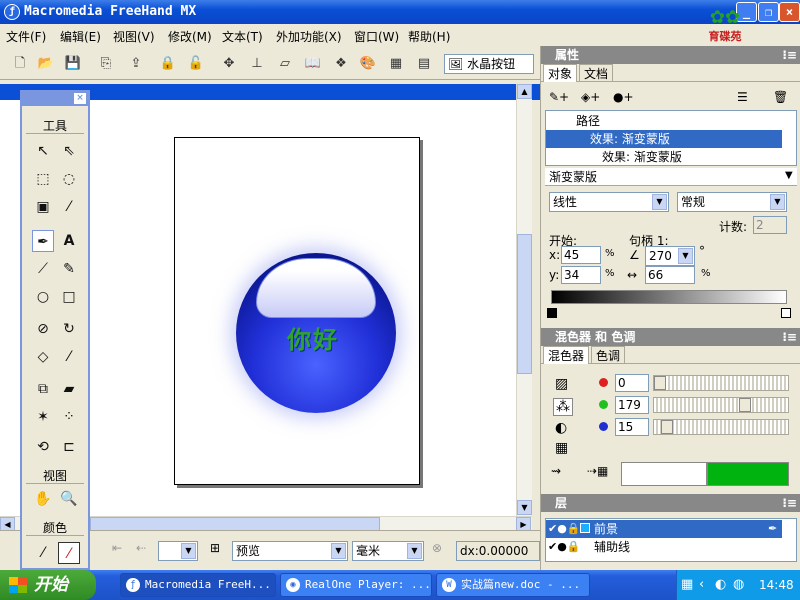  What do you see at coordinates (48, 585) in the screenshot?
I see `start-button: 开始` at bounding box center [48, 585].